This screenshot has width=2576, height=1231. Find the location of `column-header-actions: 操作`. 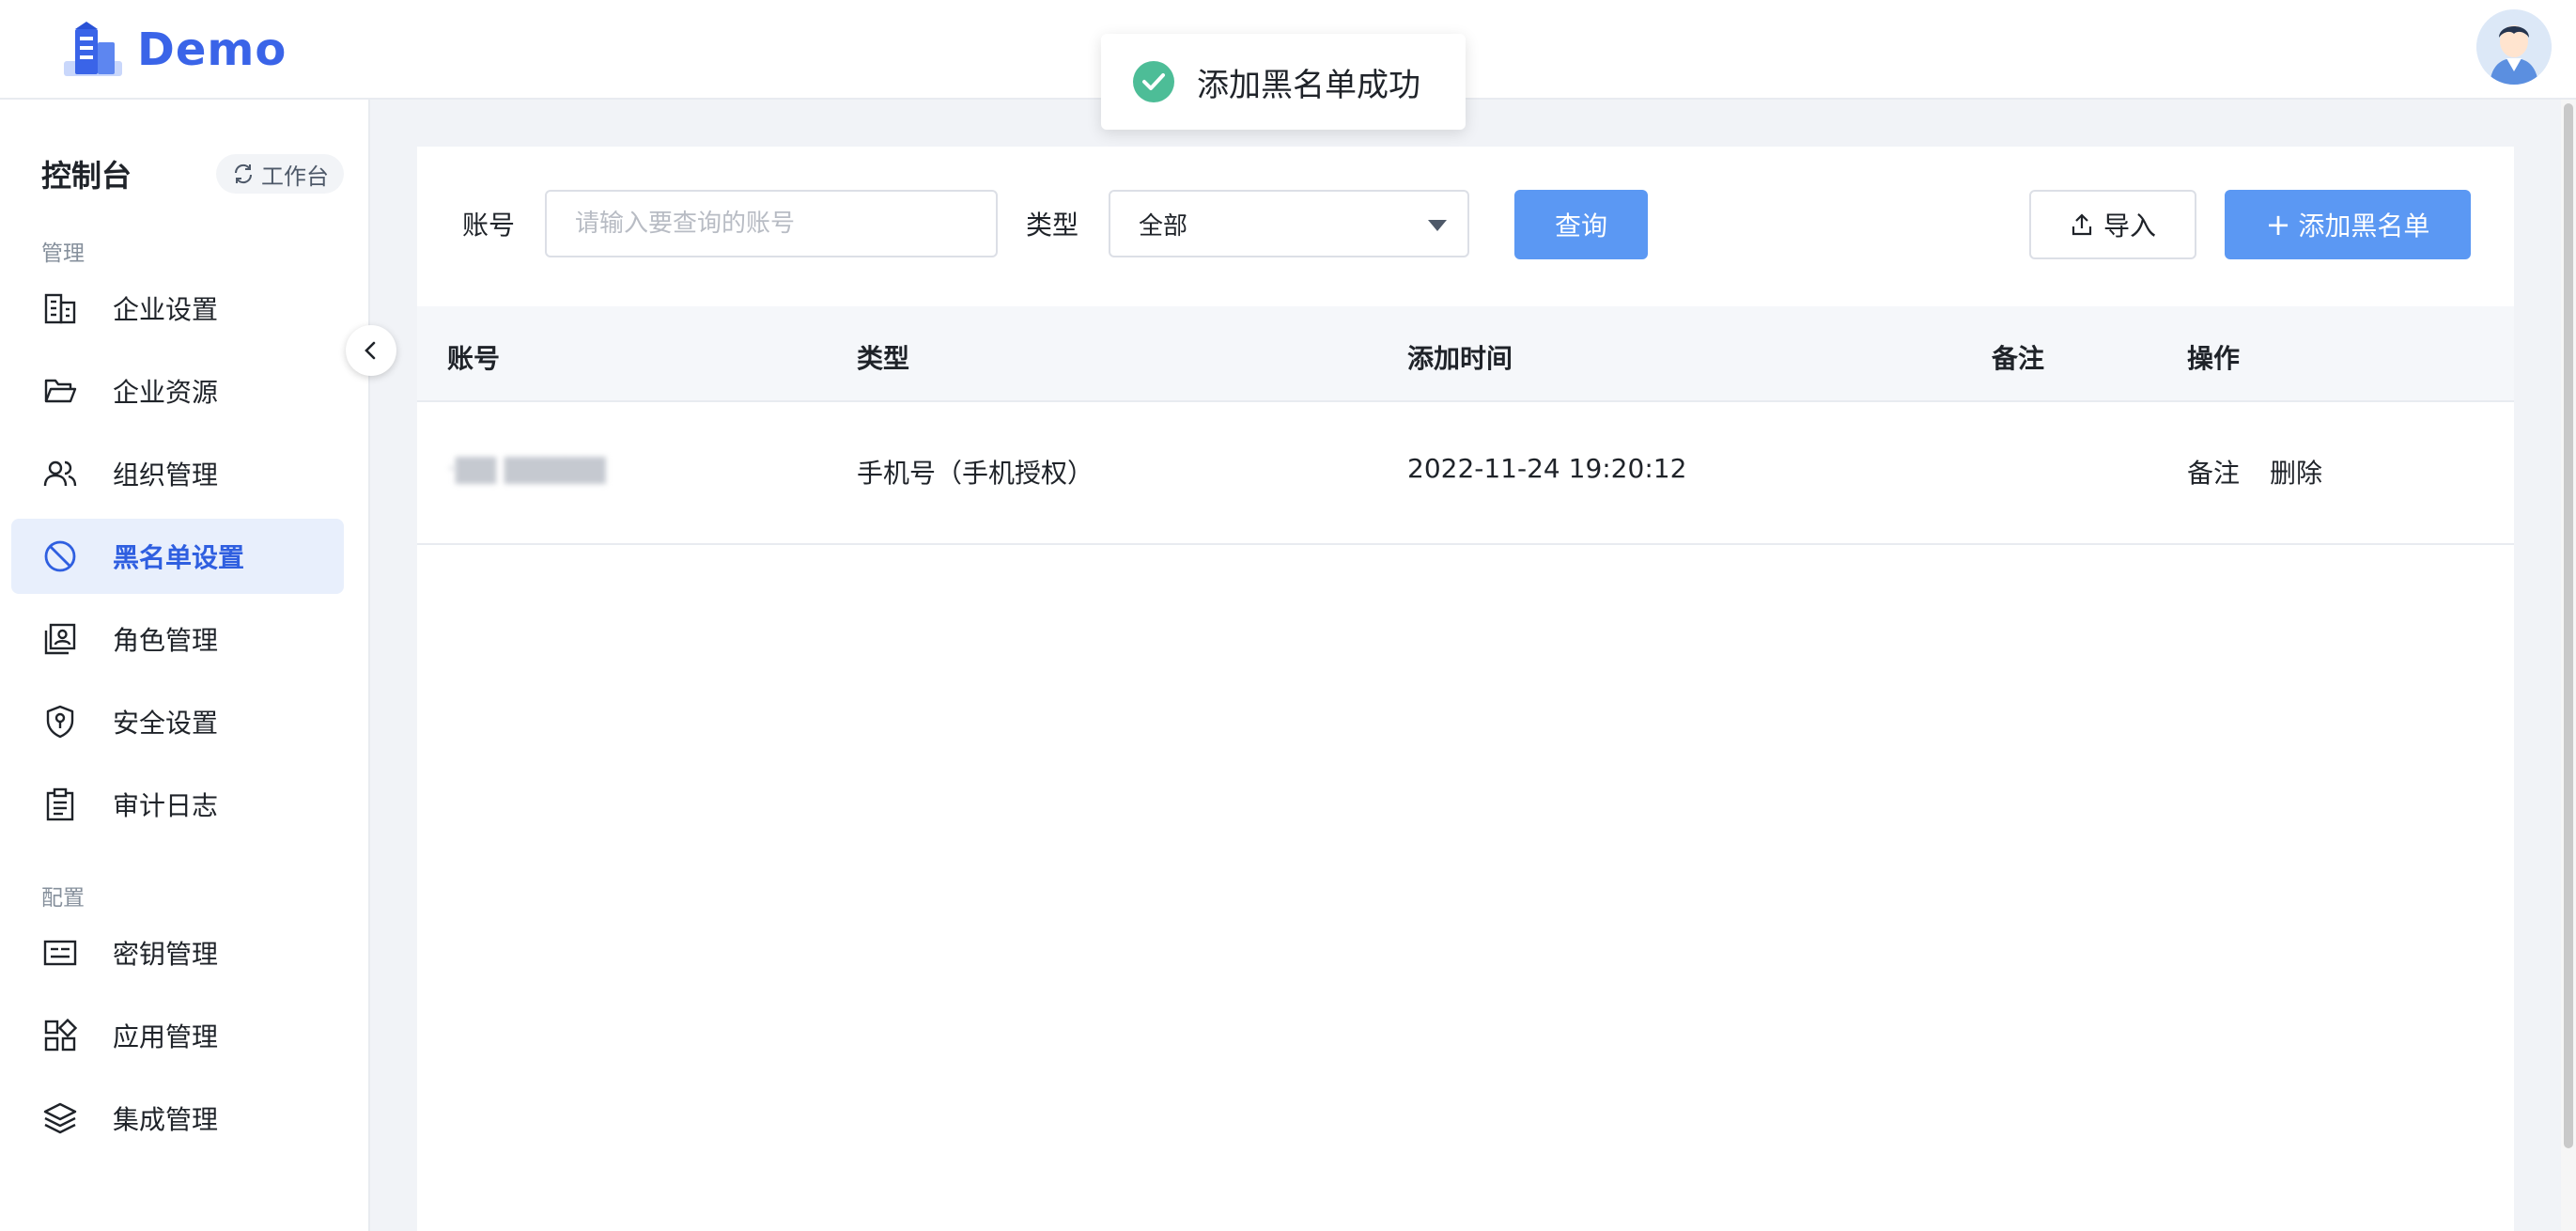

column-header-actions: 操作 is located at coordinates (2214, 359).